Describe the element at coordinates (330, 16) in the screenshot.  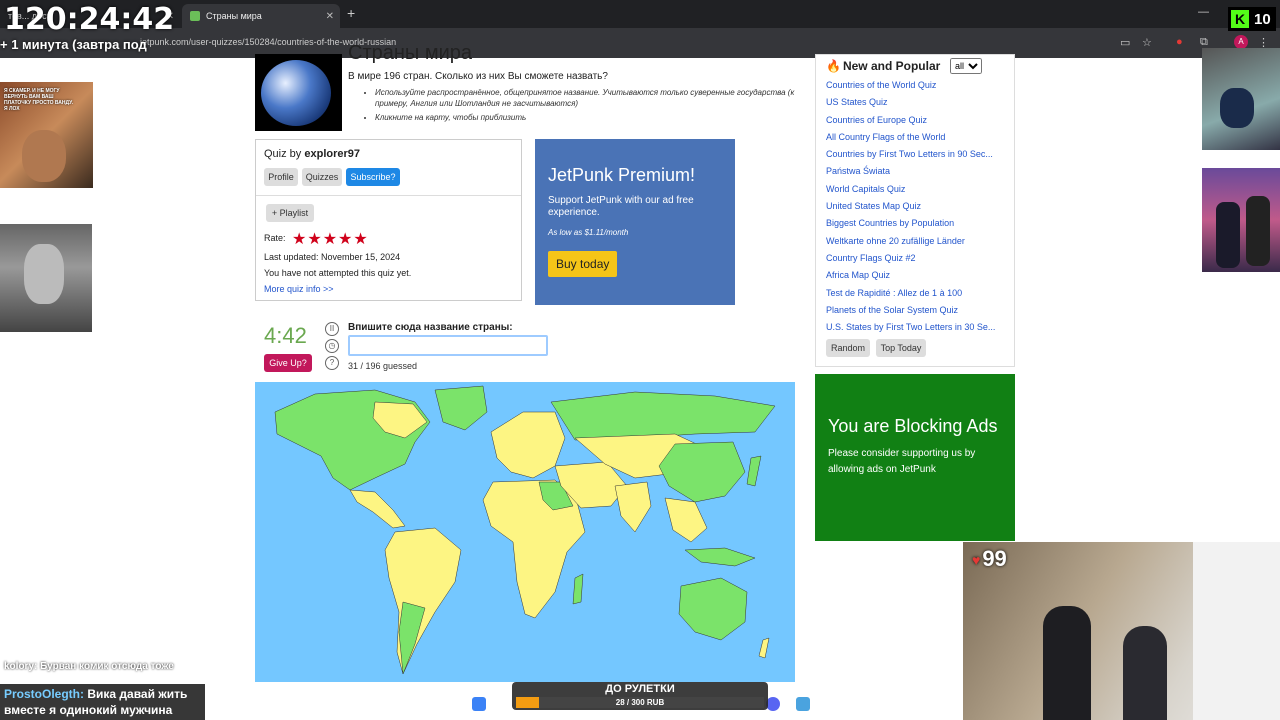
I see `close-icon: ✕` at that location.